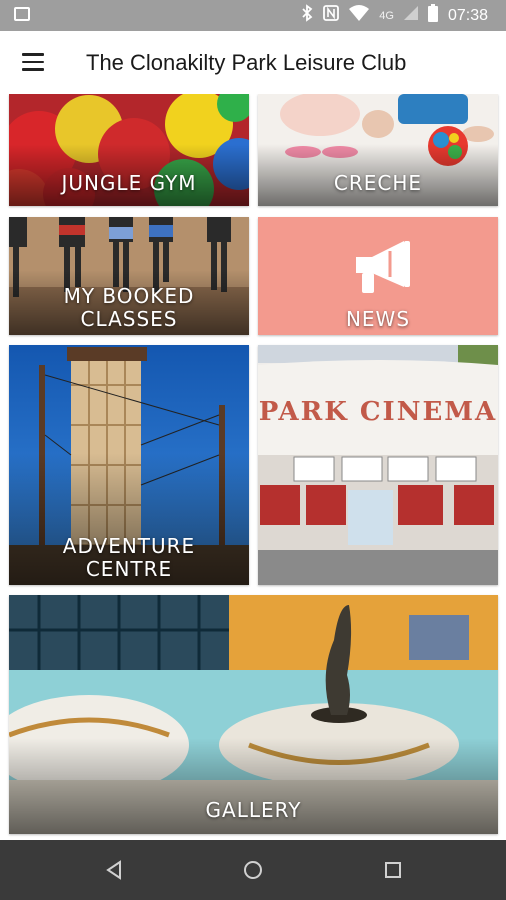 The image size is (506, 900). I want to click on tile-jungle-gym: JUNGLE GYM, so click(129, 150).